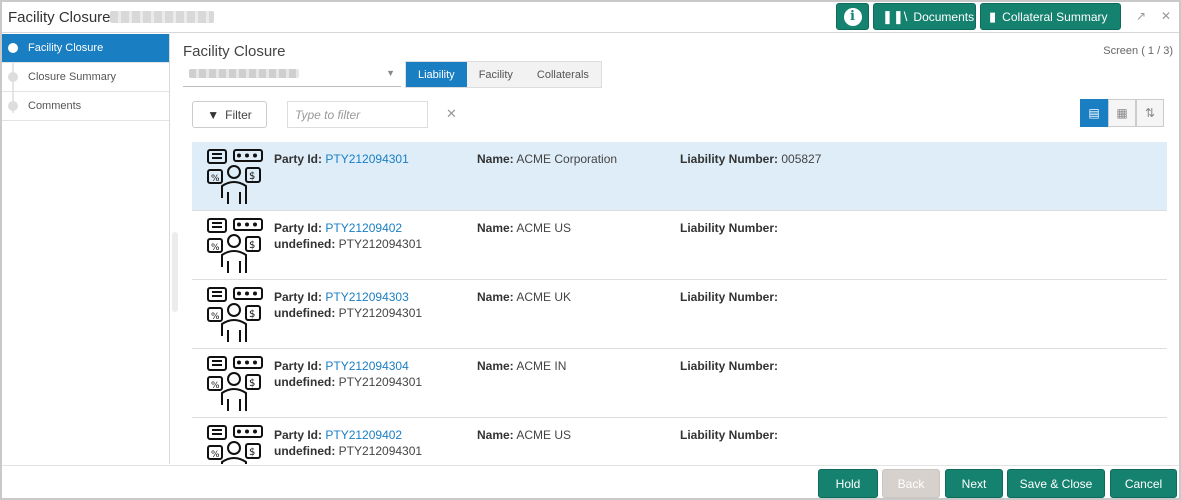  Describe the element at coordinates (451, 114) in the screenshot. I see `clear-filter-icon: ✕` at that location.